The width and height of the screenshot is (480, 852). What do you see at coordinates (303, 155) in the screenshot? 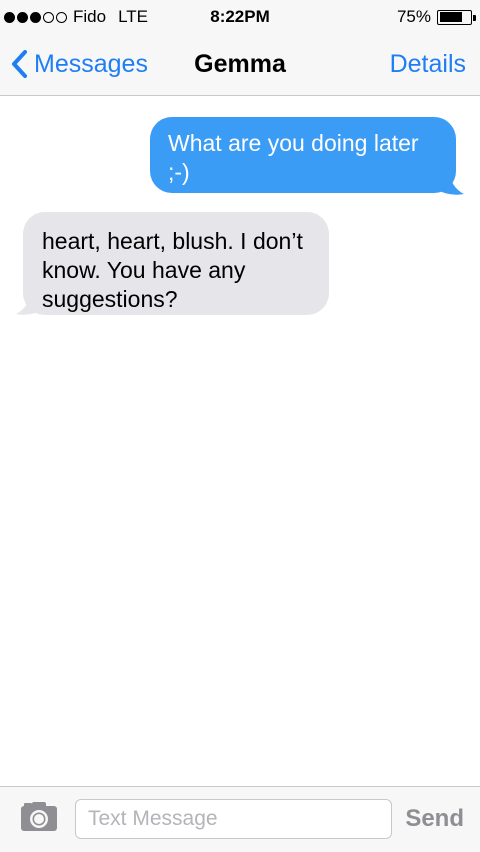
I see `message-bubble-sent: What are you doing later ;-)` at bounding box center [303, 155].